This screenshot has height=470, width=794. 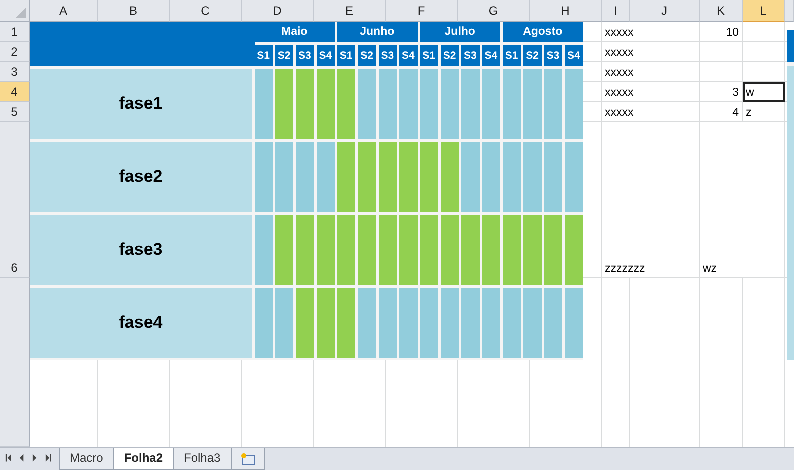 What do you see at coordinates (616, 11) in the screenshot?
I see `column-header: I` at bounding box center [616, 11].